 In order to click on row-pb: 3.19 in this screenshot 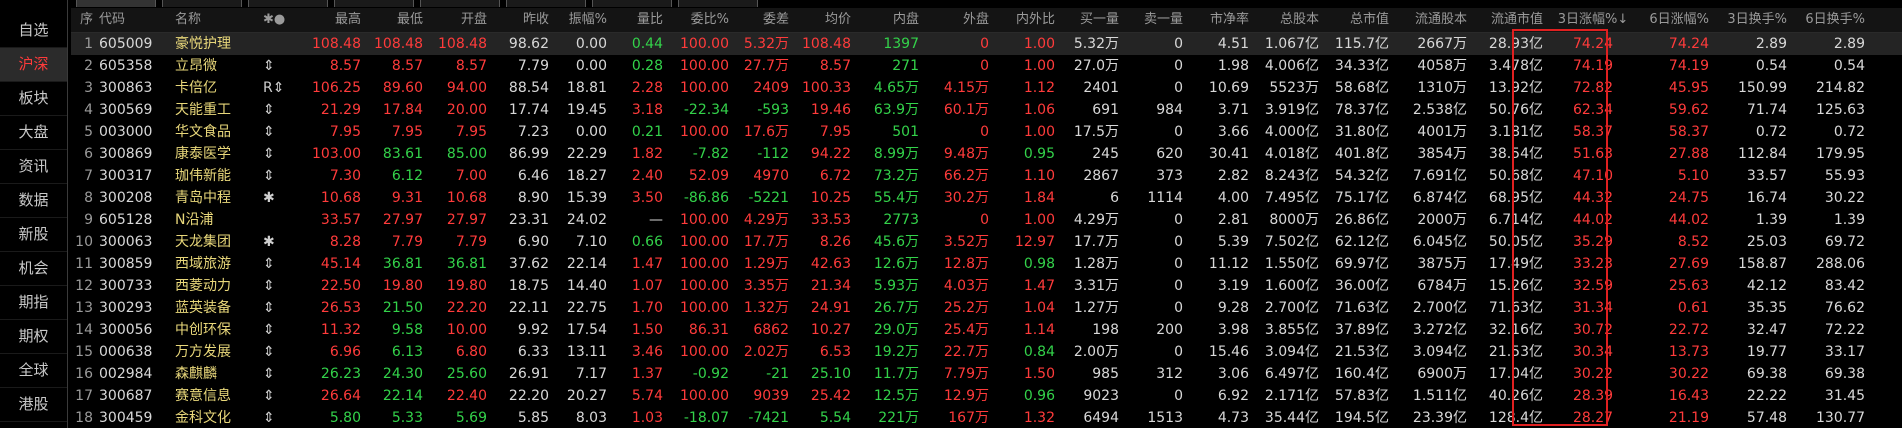, I will do `click(1233, 286)`.